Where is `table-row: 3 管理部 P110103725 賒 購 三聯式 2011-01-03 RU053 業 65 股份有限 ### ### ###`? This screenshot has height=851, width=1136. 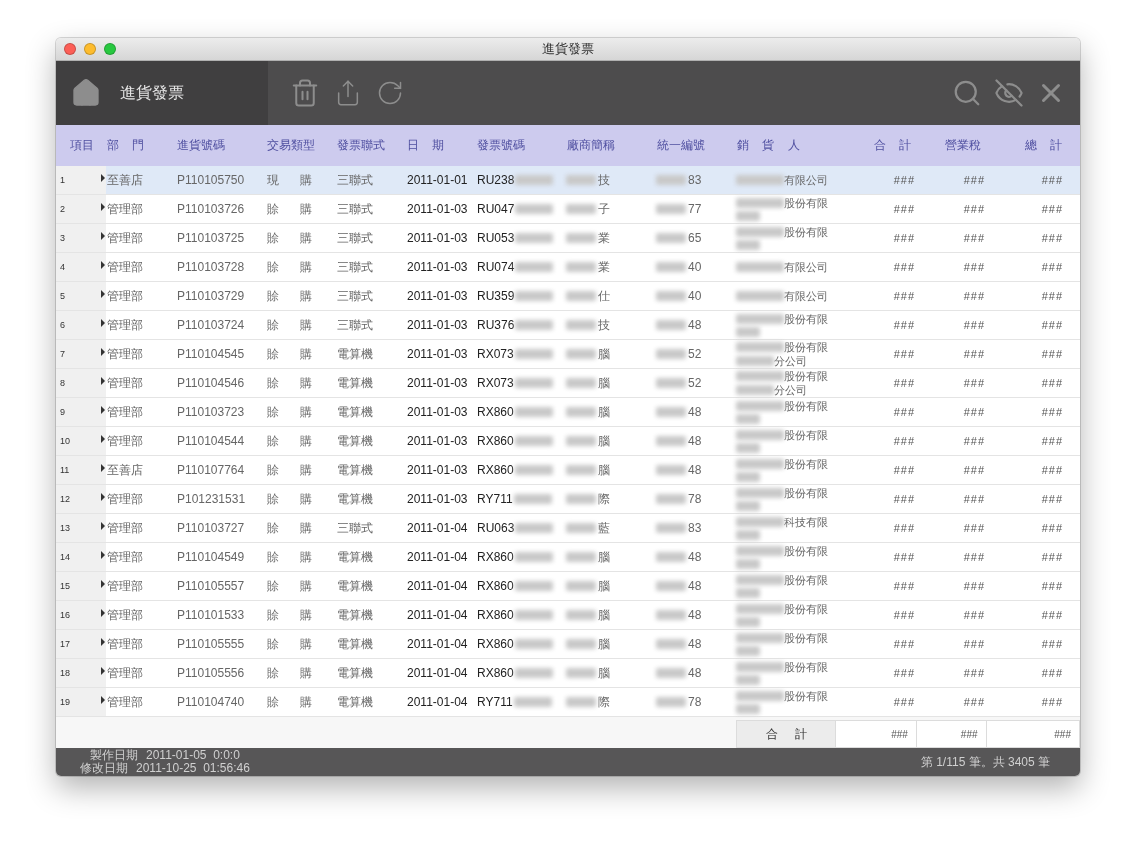
table-row: 3 管理部 P110103725 賒 購 三聯式 2011-01-03 RU053 業 65 股份有限 ### ### ### is located at coordinates (568, 238).